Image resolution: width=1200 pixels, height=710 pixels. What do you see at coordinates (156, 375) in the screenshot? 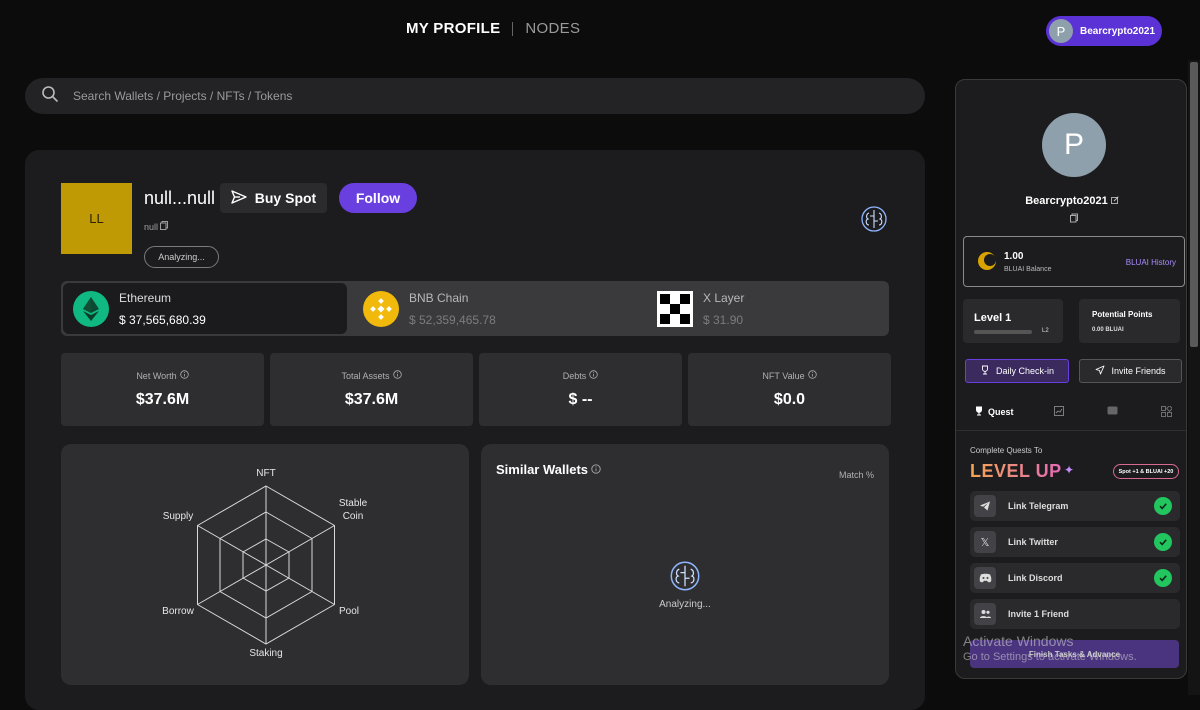
I see `stat-label: Net Worth` at bounding box center [156, 375].